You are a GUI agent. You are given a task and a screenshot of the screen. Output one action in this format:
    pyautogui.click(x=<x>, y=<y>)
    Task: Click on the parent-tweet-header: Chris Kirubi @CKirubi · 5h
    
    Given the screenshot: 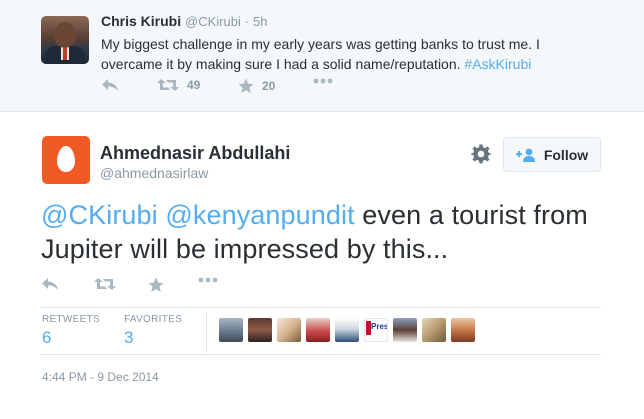 What is the action you would take?
    pyautogui.click(x=184, y=21)
    